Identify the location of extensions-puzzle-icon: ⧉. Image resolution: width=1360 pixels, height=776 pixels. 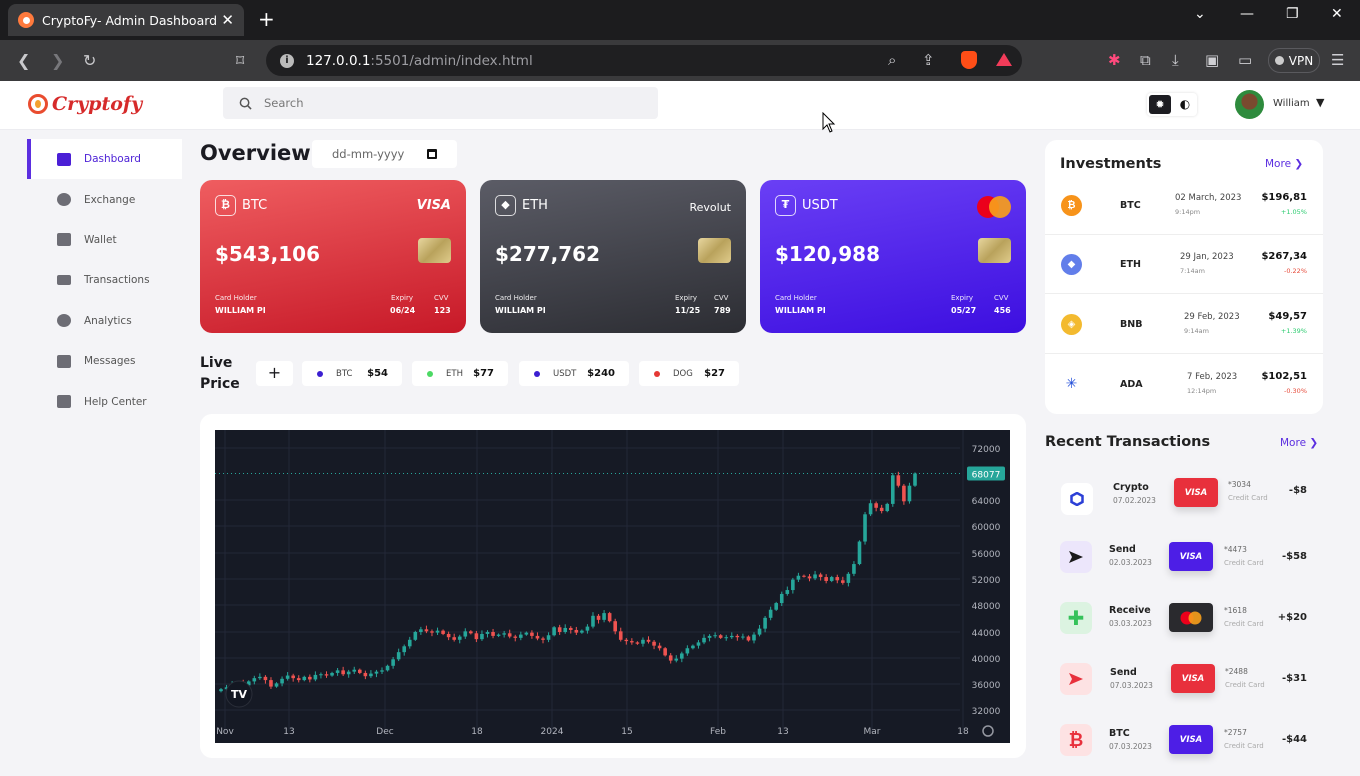
(1145, 60).